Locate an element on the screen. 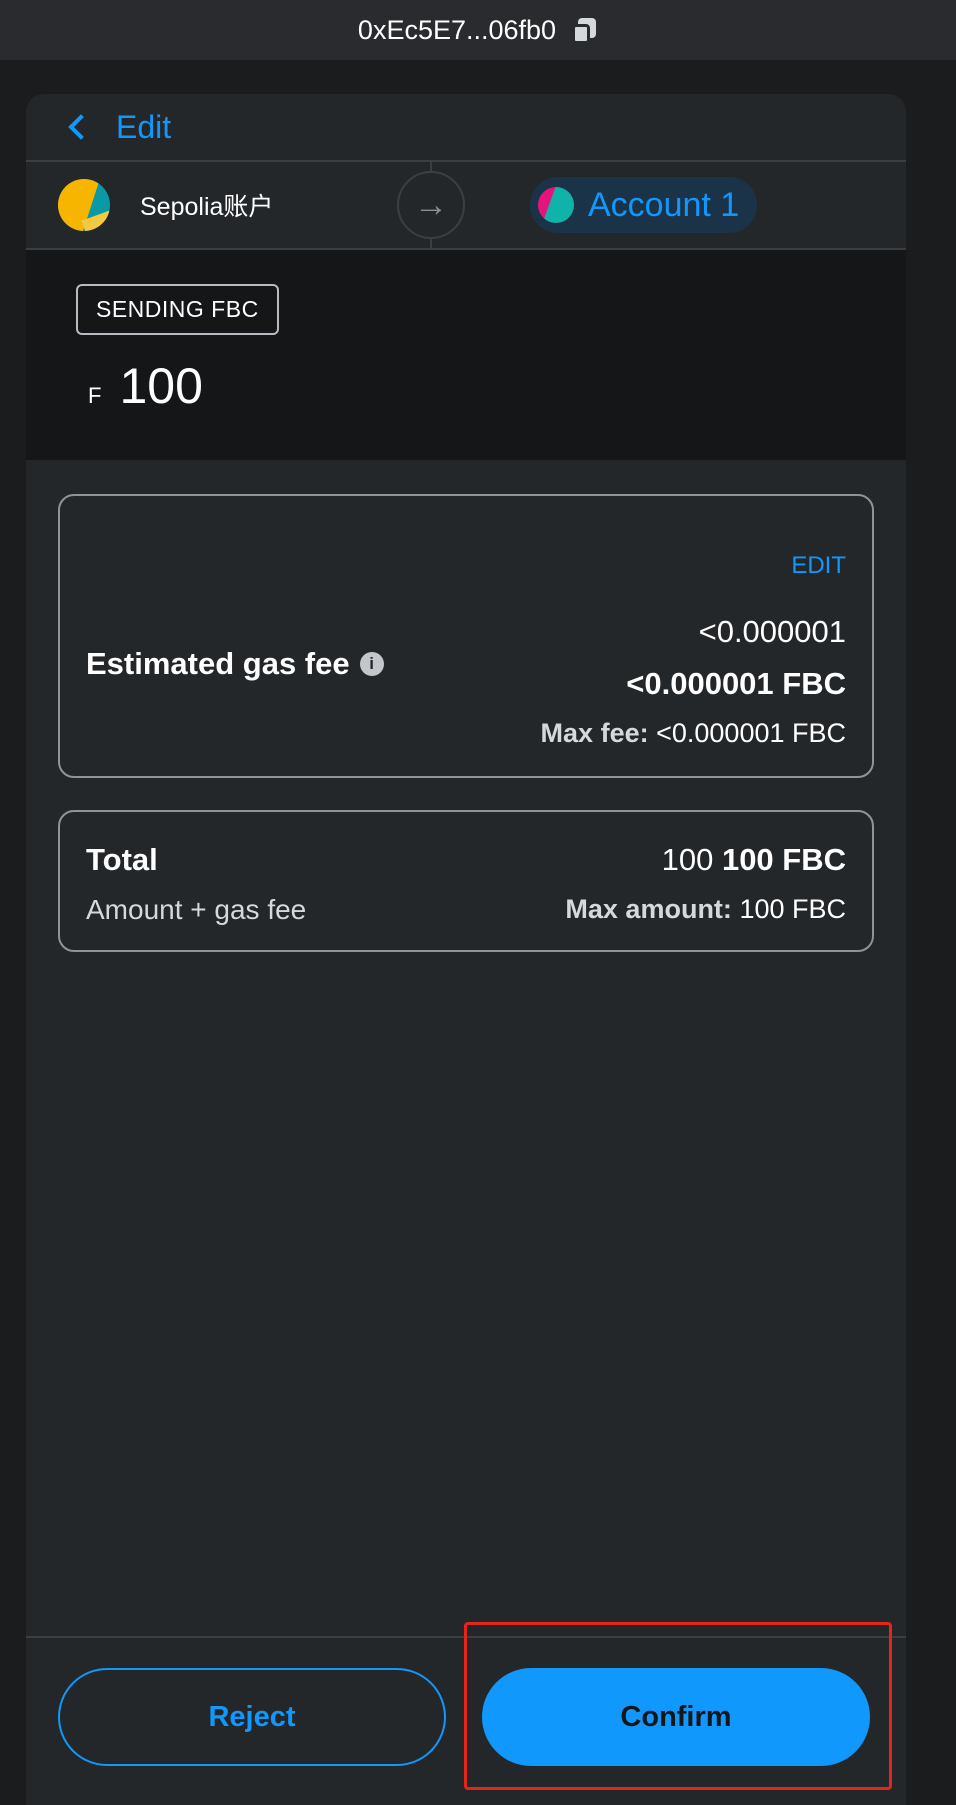 The width and height of the screenshot is (956, 1805). sending-summary: SENDING FBC F 100 is located at coordinates (466, 355).